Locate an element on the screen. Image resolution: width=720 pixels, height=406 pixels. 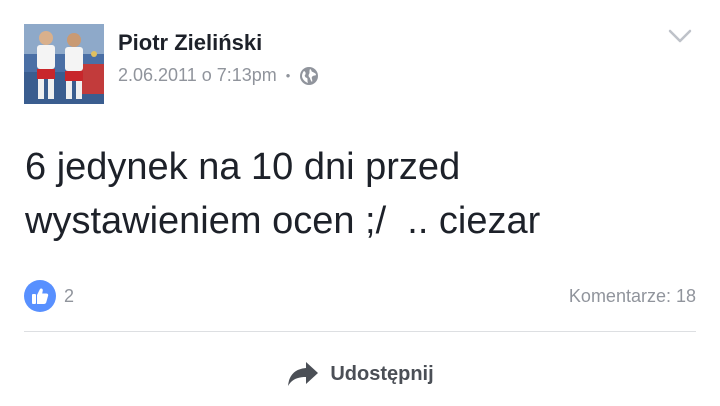
post-timestamp: 2.06.2011 o 7:13pm is located at coordinates (197, 75).